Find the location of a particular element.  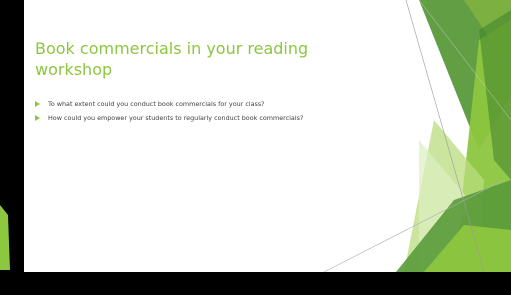

frame-left-green-sliver is located at coordinates (5, 237).